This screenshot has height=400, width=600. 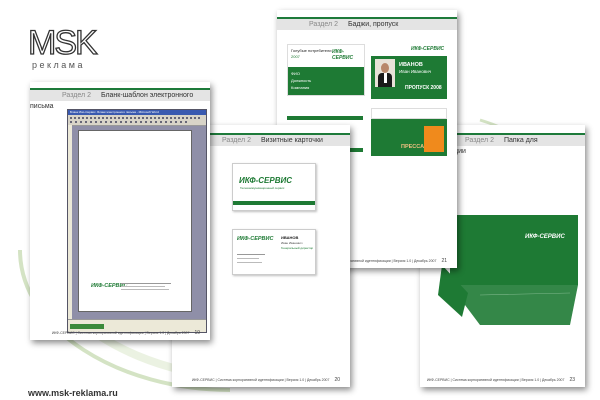 I want to click on page-number: 19, so click(x=197, y=333).